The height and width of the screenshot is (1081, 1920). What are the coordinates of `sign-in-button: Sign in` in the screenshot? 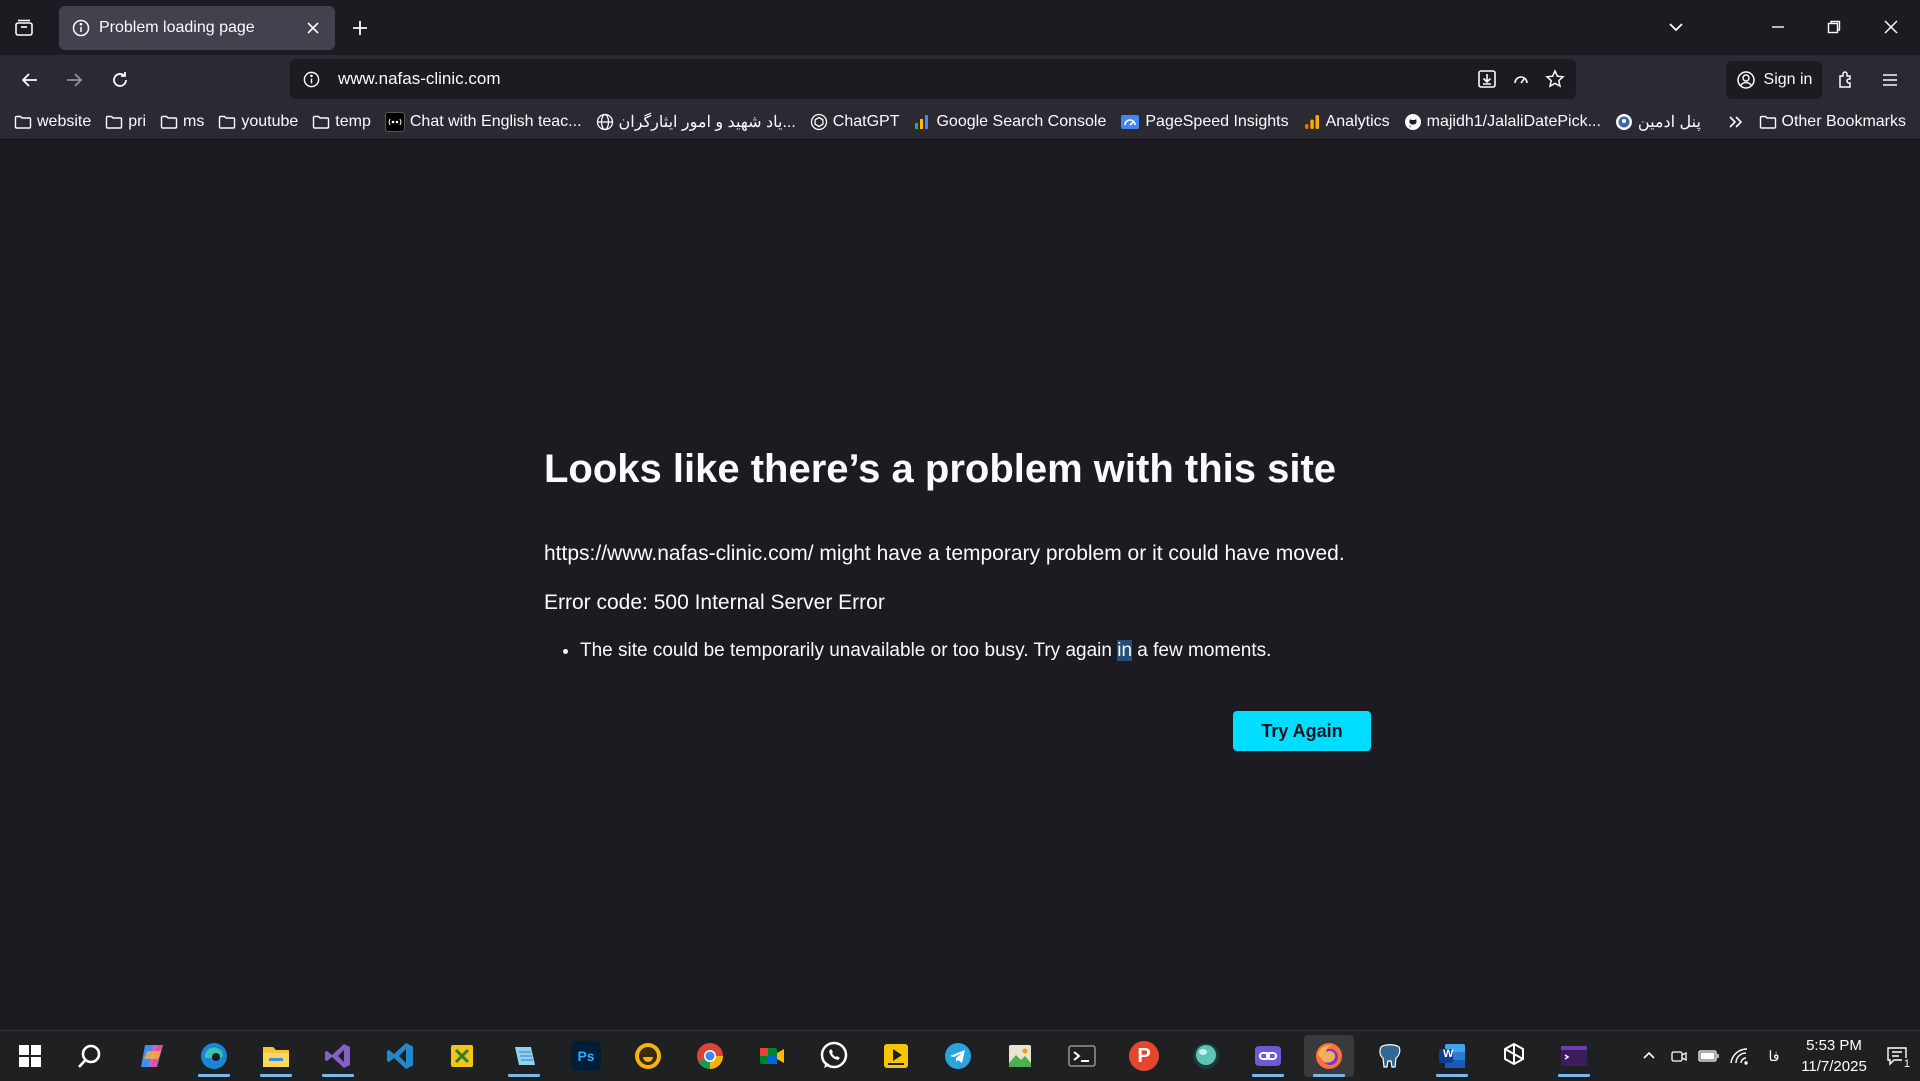 It's located at (1774, 80).